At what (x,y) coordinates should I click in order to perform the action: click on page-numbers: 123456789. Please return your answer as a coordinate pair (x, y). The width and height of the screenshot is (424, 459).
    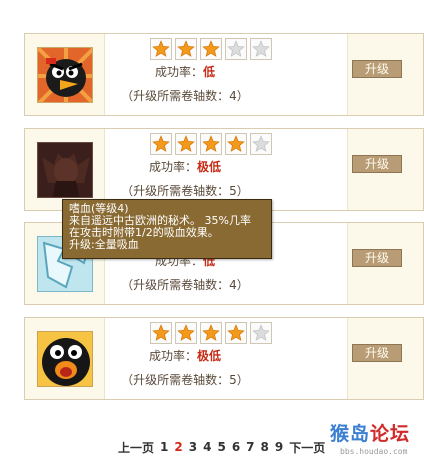
    Looking at the image, I should click on (221, 447).